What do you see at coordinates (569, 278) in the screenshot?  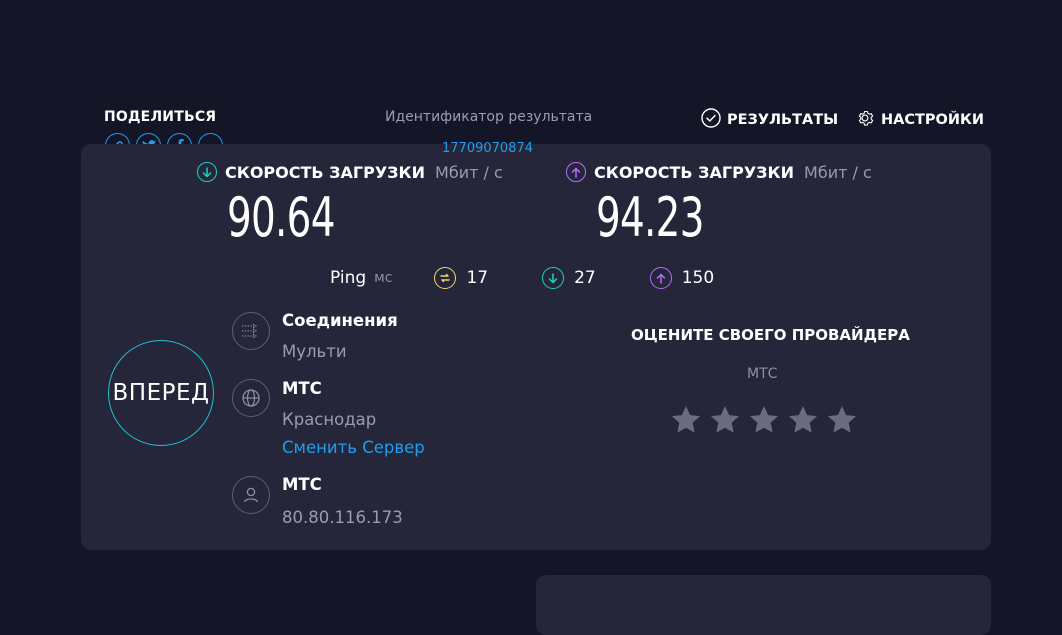 I see `ping-download: 27` at bounding box center [569, 278].